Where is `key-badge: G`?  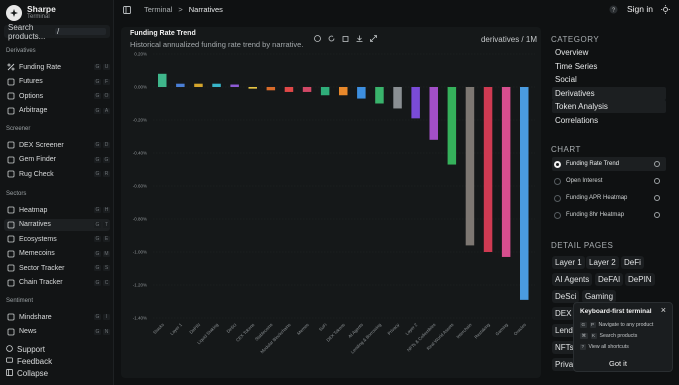
key-badge: G is located at coordinates (583, 325).